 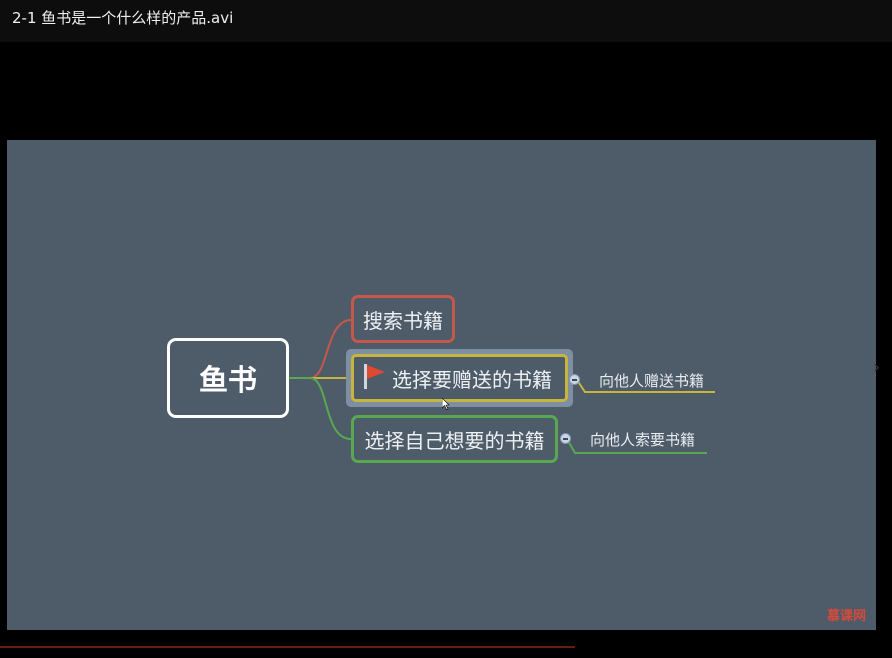 I want to click on connector-green, so click(x=320, y=408).